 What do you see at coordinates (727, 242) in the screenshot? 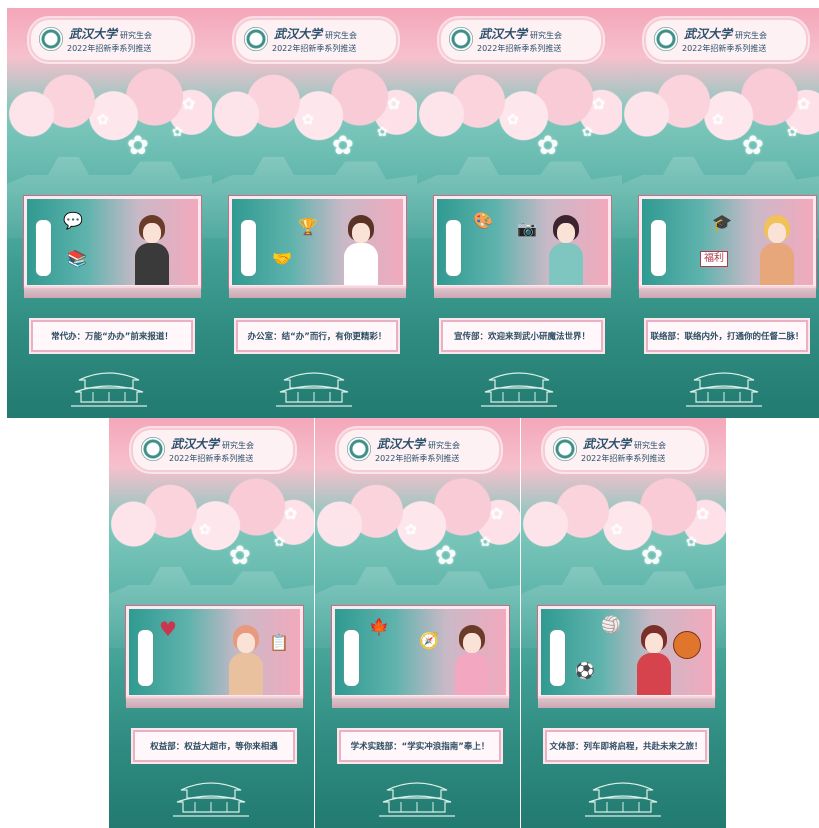
I see `illustration-panel: 🎓 福利` at bounding box center [727, 242].